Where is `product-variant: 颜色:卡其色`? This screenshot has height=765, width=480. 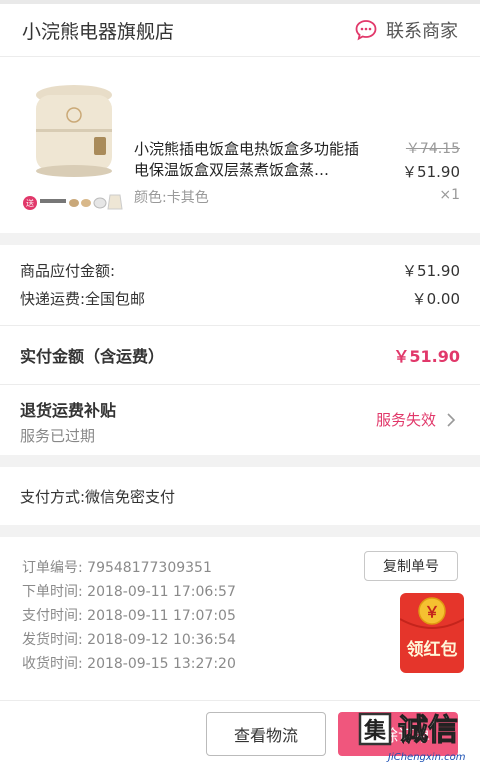 product-variant: 颜色:卡其色 is located at coordinates (171, 198).